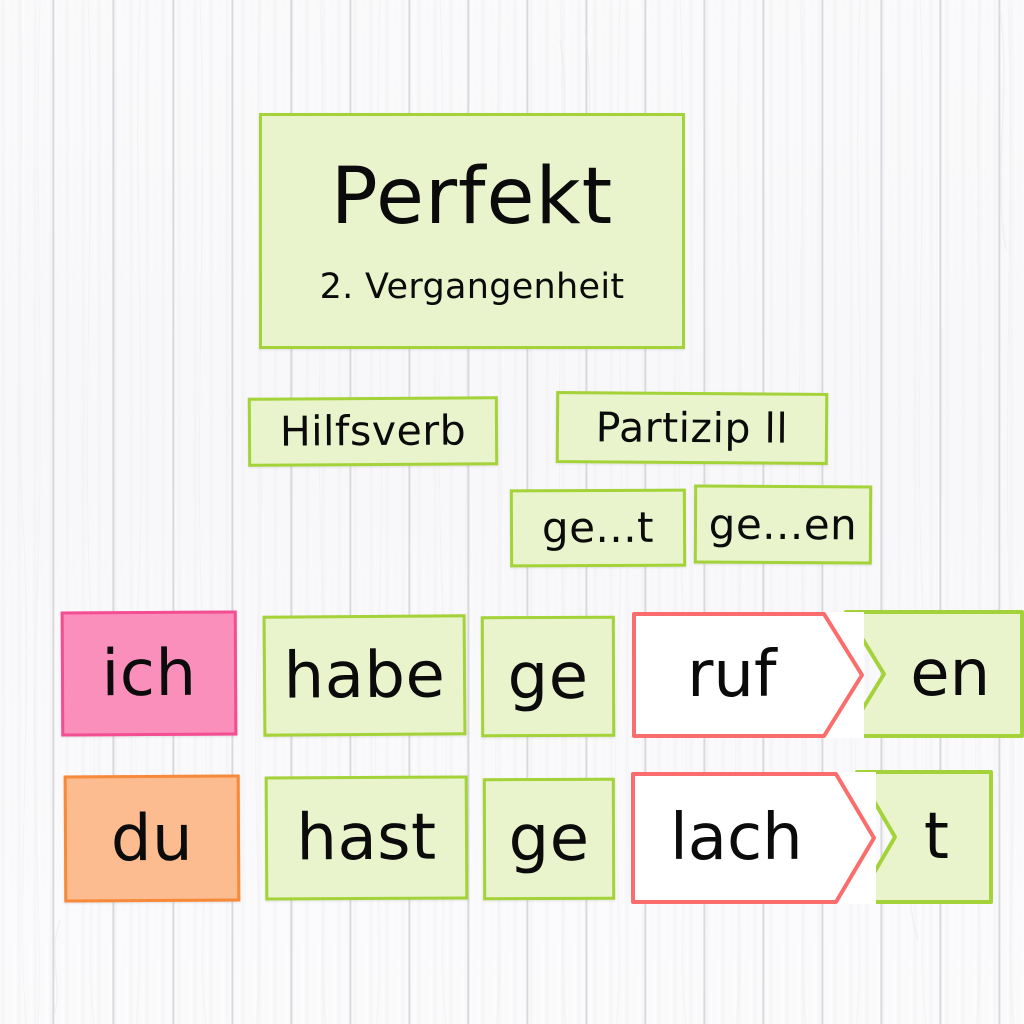 Image resolution: width=1024 pixels, height=1024 pixels. Describe the element at coordinates (472, 196) in the screenshot. I see `page-title: Perfekt` at that location.